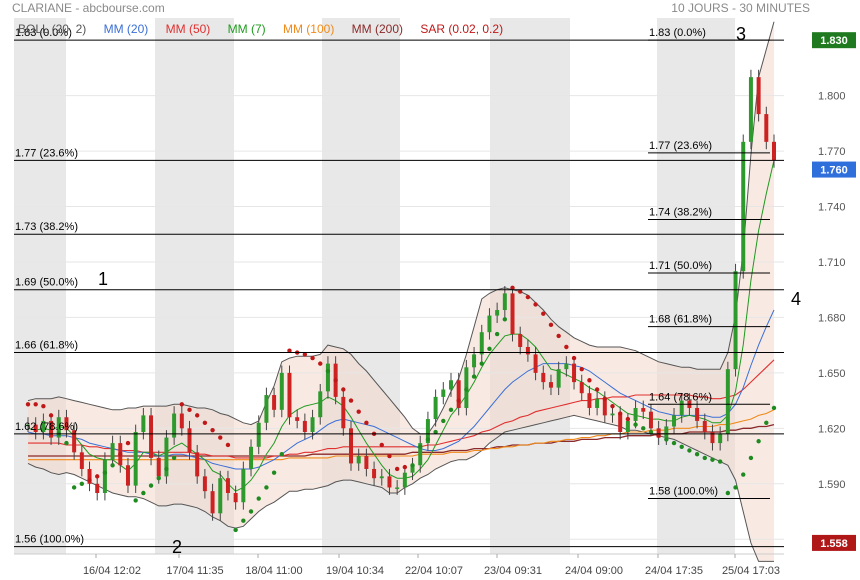 This screenshot has width=860, height=580. I want to click on fib-label: 1.77 (23.6%), so click(680, 146).